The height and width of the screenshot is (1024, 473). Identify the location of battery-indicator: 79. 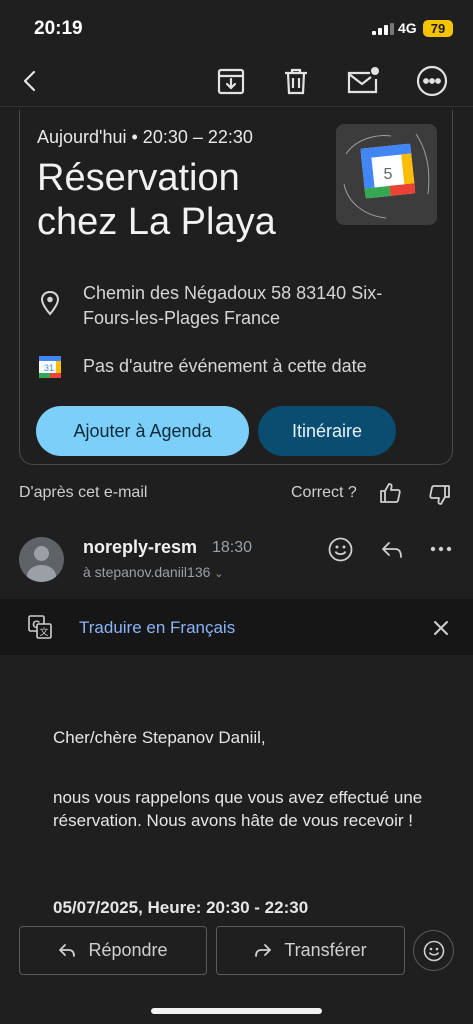
(438, 28).